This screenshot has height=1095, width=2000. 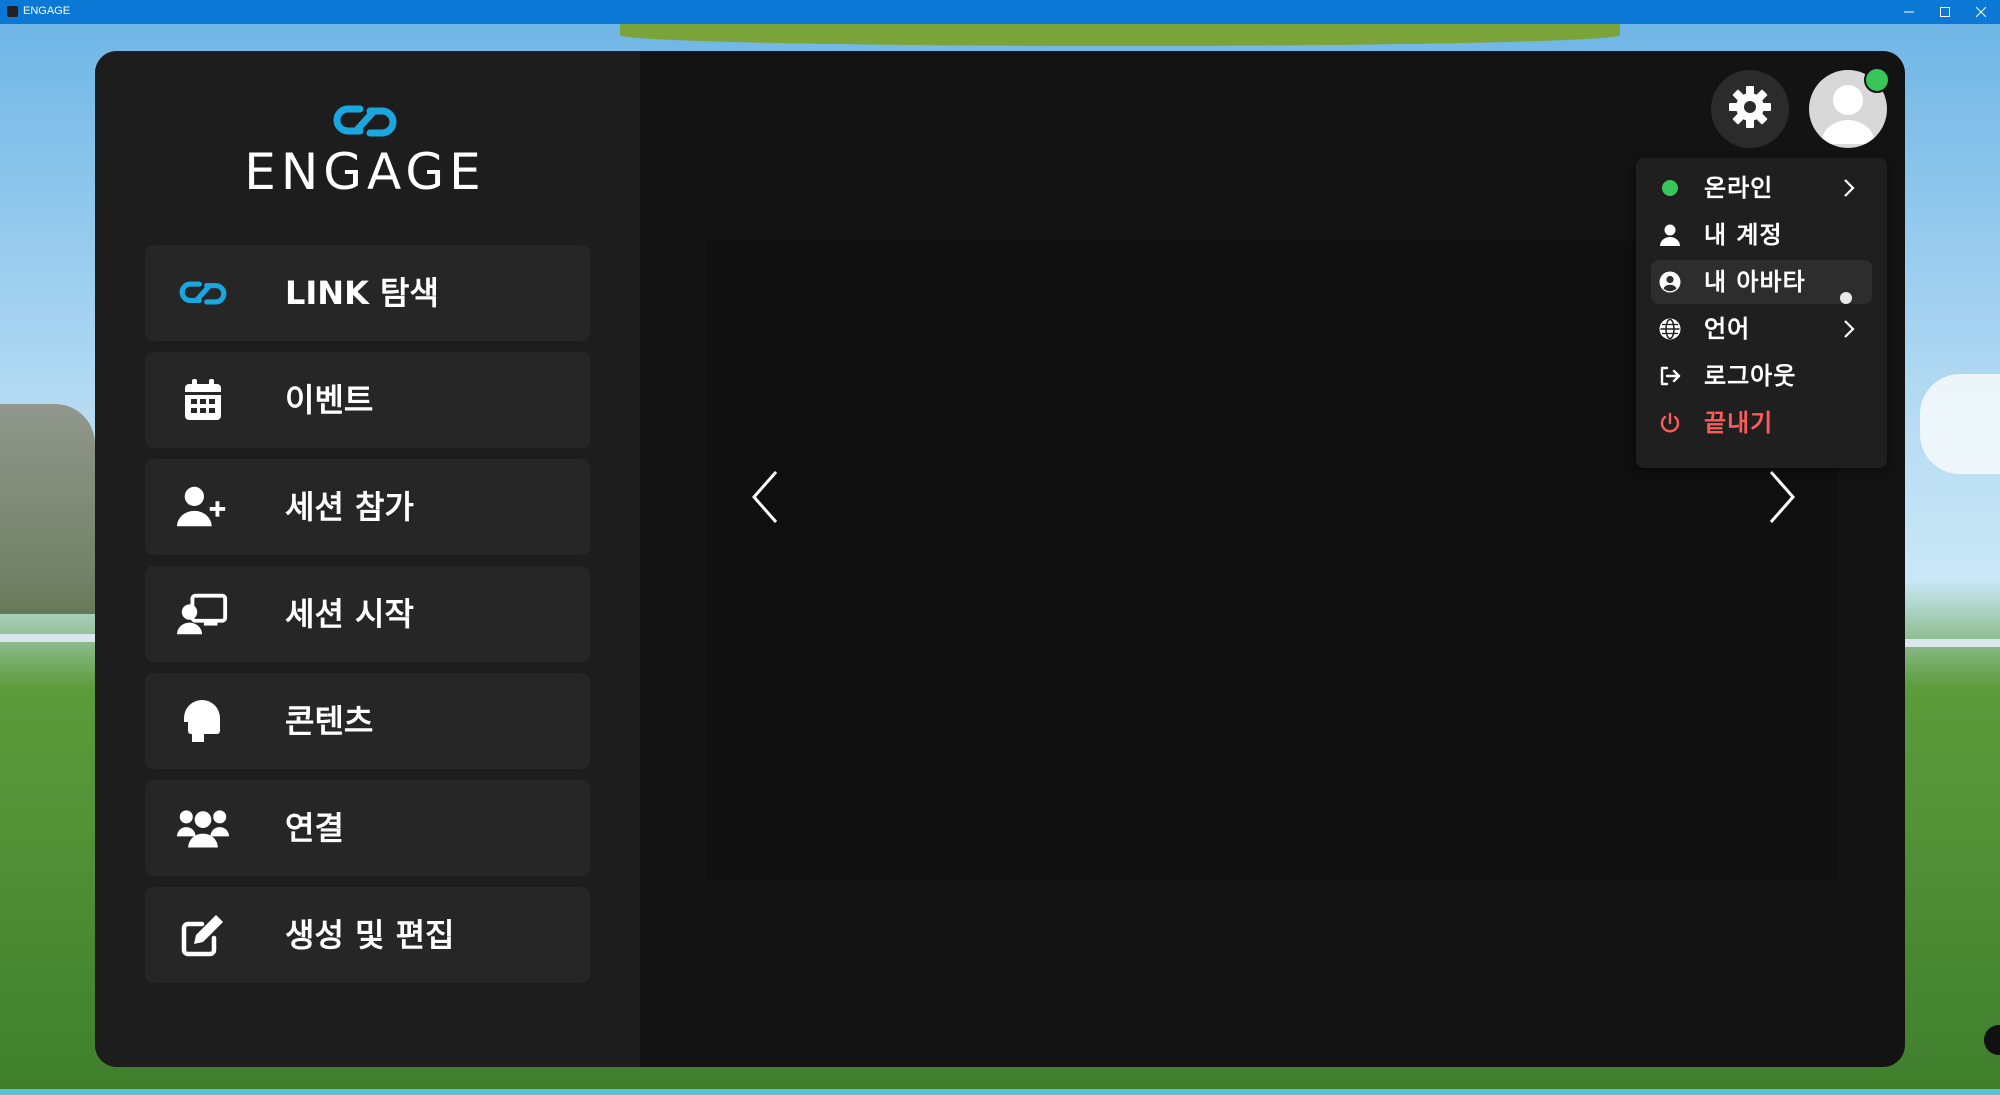 I want to click on window-title: ENGAGE, so click(x=47, y=11).